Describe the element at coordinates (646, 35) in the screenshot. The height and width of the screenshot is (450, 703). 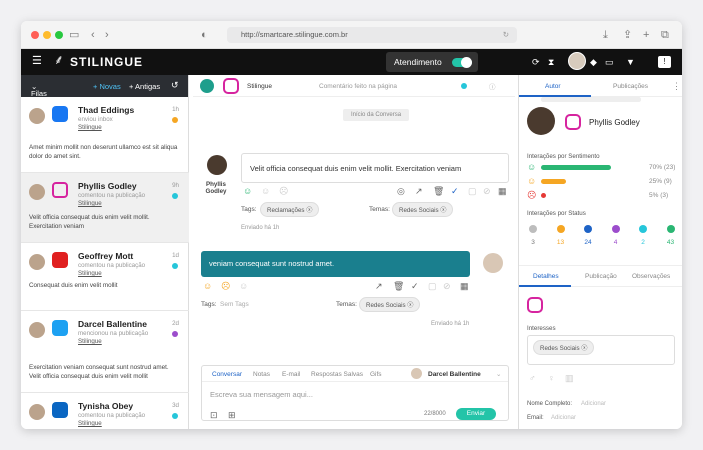
I see `new-tab-icon: +` at that location.